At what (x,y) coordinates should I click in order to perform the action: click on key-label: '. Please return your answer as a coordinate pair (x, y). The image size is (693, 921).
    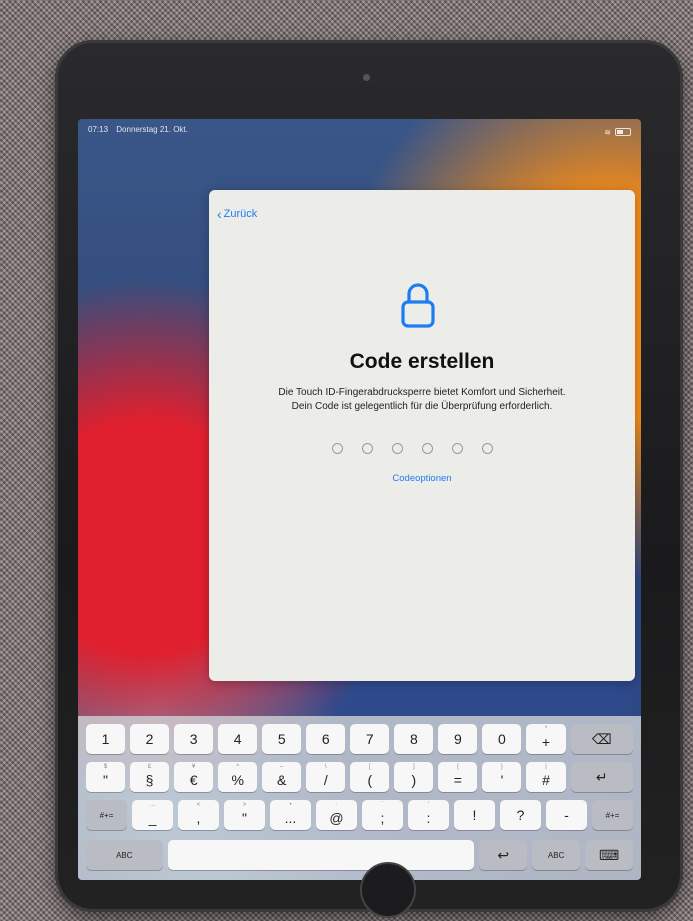
    Looking at the image, I should click on (502, 780).